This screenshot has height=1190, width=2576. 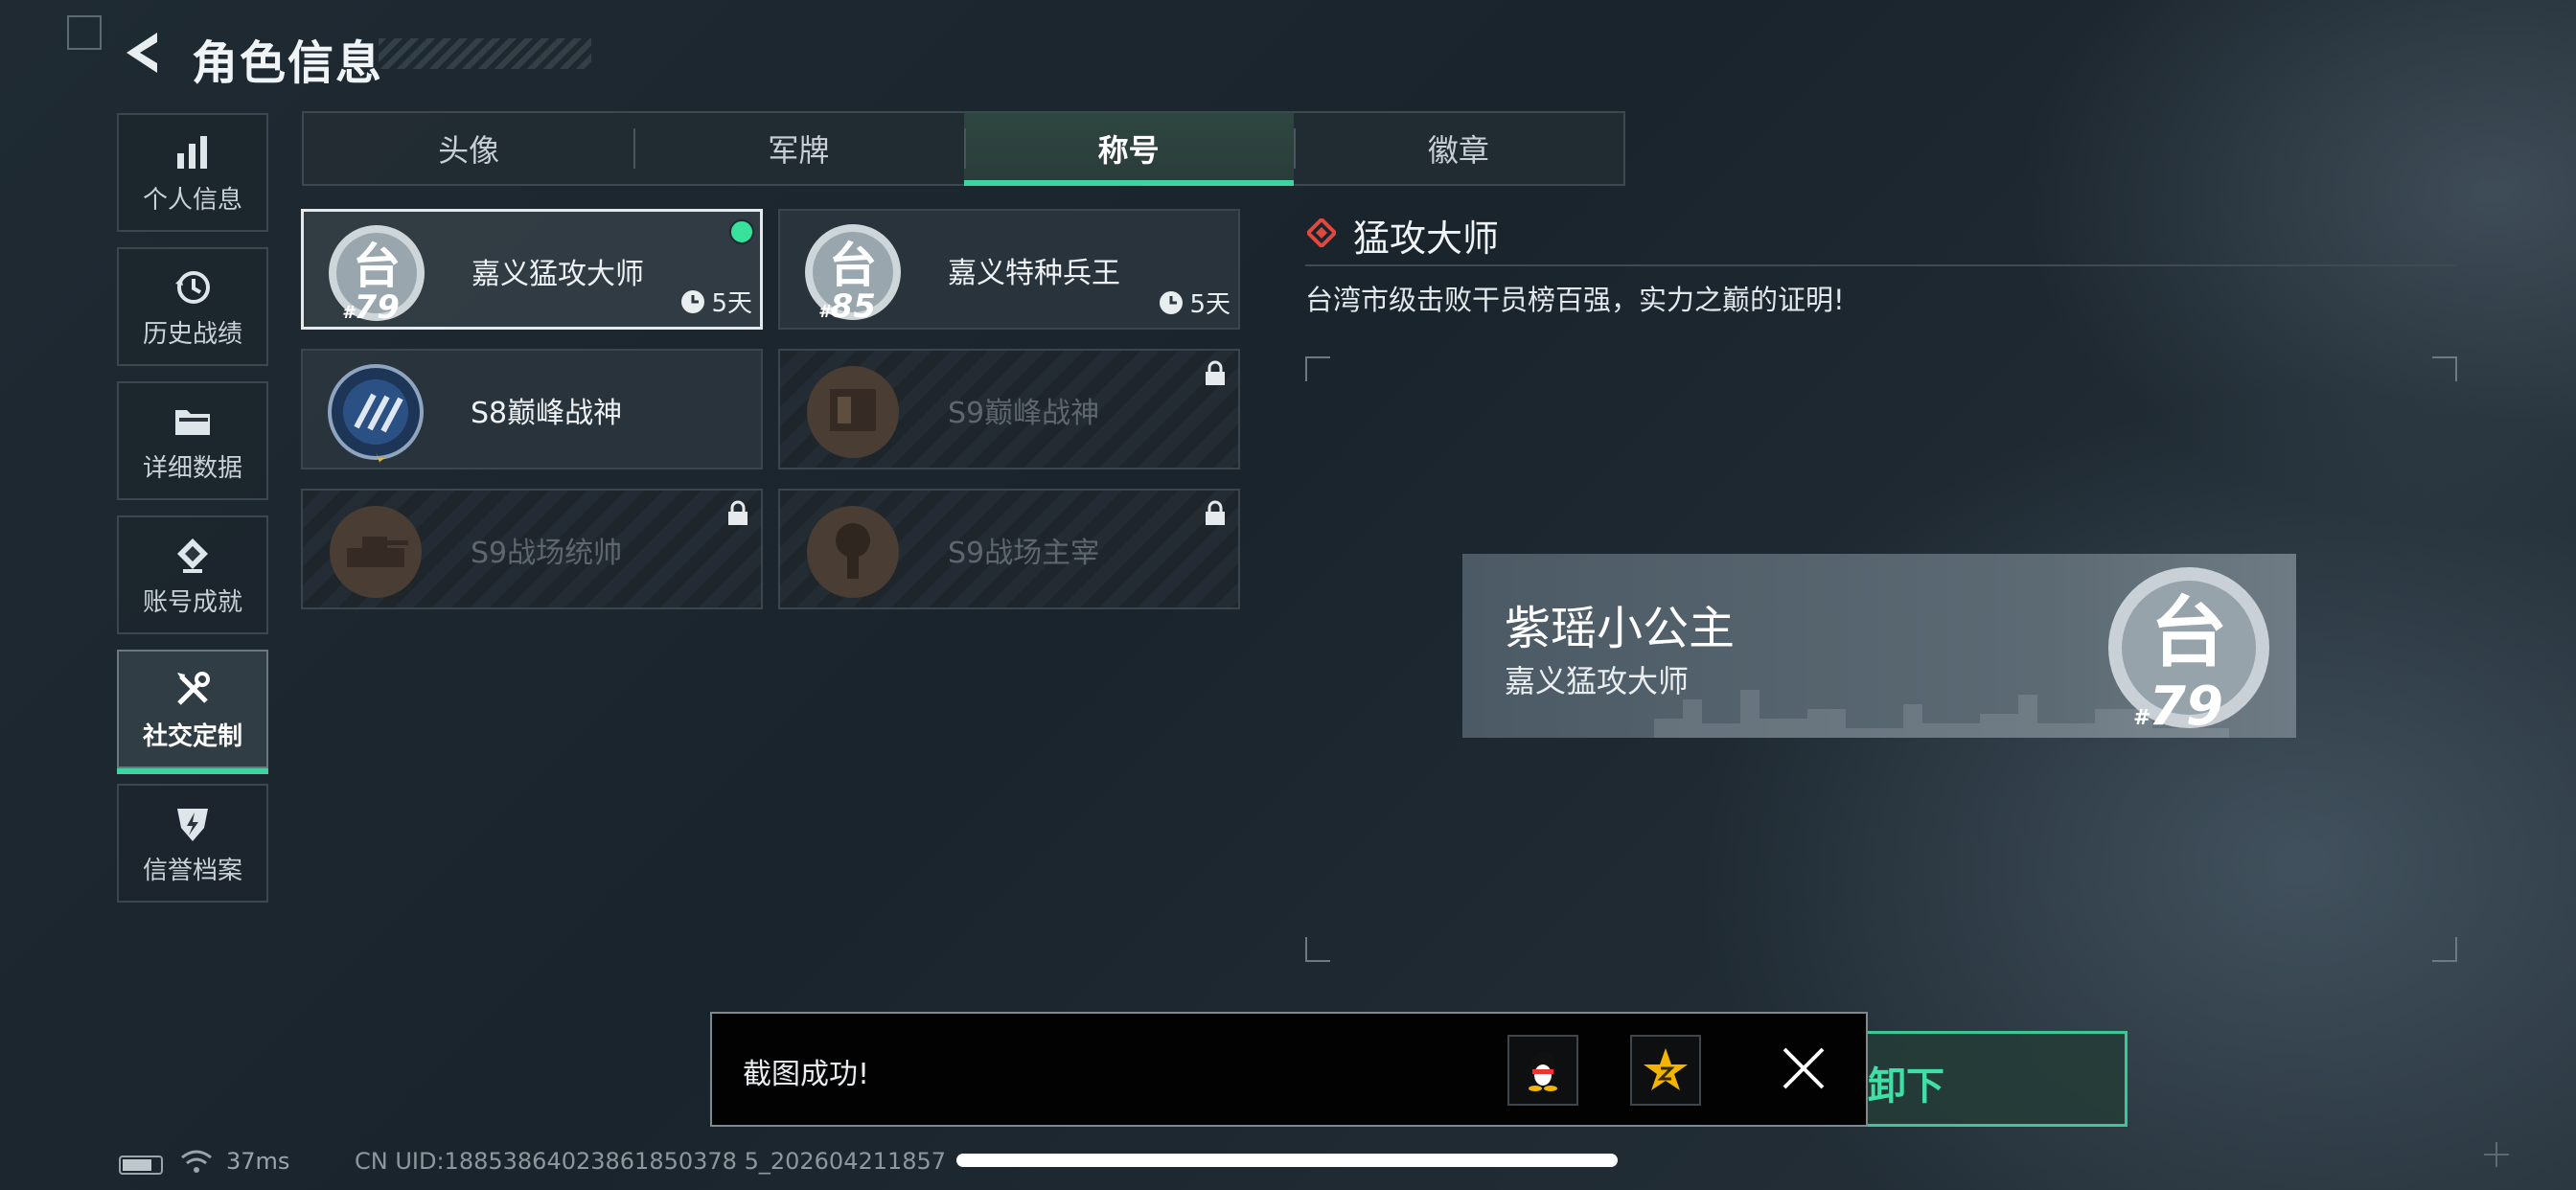 I want to click on taiwan-city-emblem-icon: 台 # 79, so click(x=2188, y=652).